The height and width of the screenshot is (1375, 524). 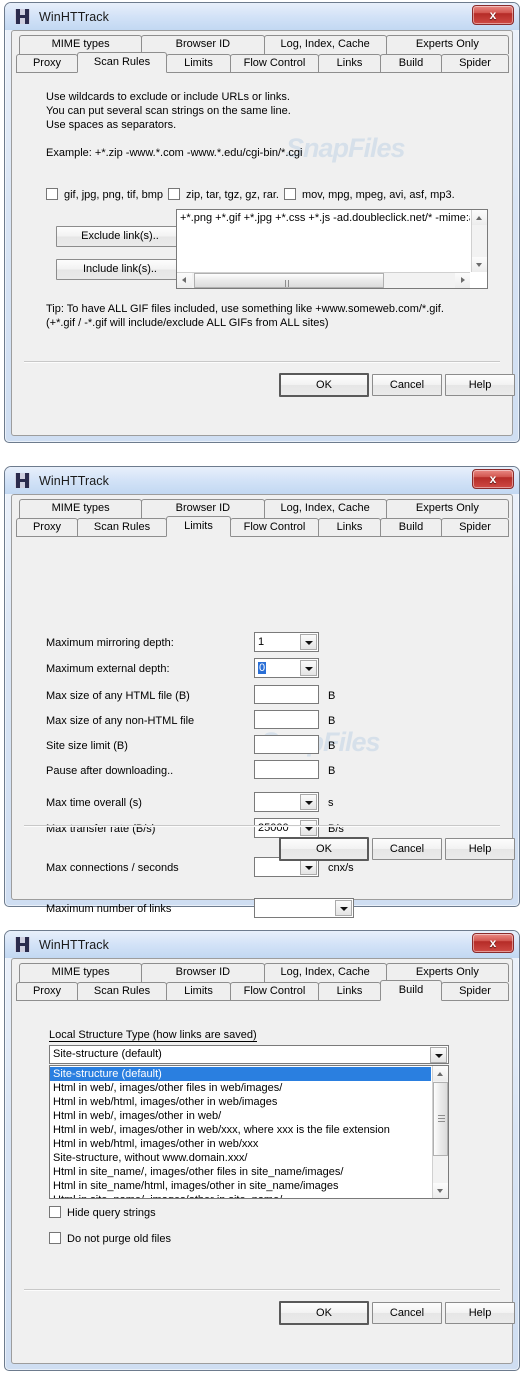 I want to click on checkbox-hide-query-strings-group: Hide query strings, so click(x=102, y=1212).